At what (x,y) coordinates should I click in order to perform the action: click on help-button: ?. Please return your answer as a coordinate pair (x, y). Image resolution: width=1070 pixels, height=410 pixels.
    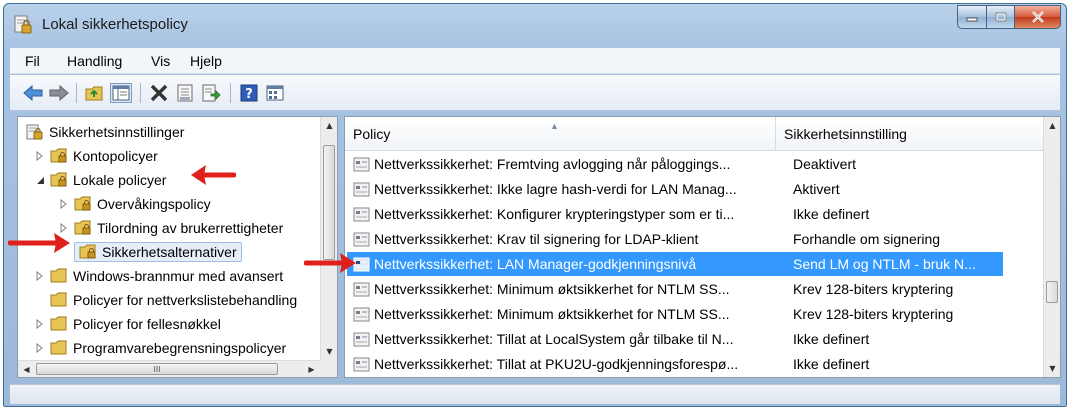
    Looking at the image, I should click on (249, 93).